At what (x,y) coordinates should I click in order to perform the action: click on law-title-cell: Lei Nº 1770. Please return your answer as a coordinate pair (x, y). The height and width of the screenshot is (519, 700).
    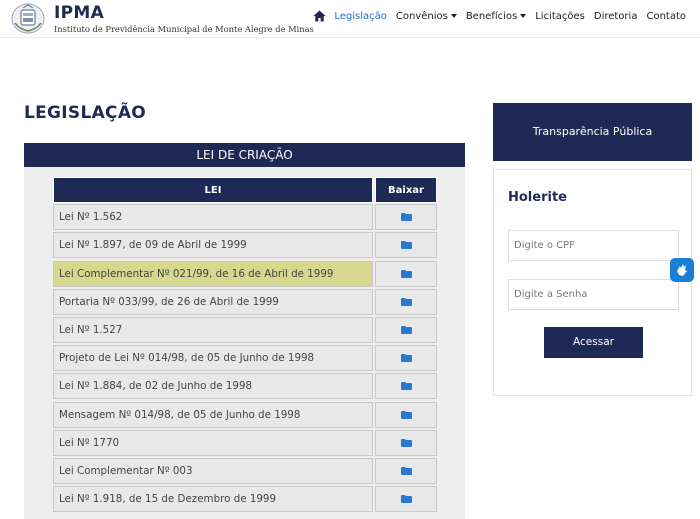
    Looking at the image, I should click on (213, 442).